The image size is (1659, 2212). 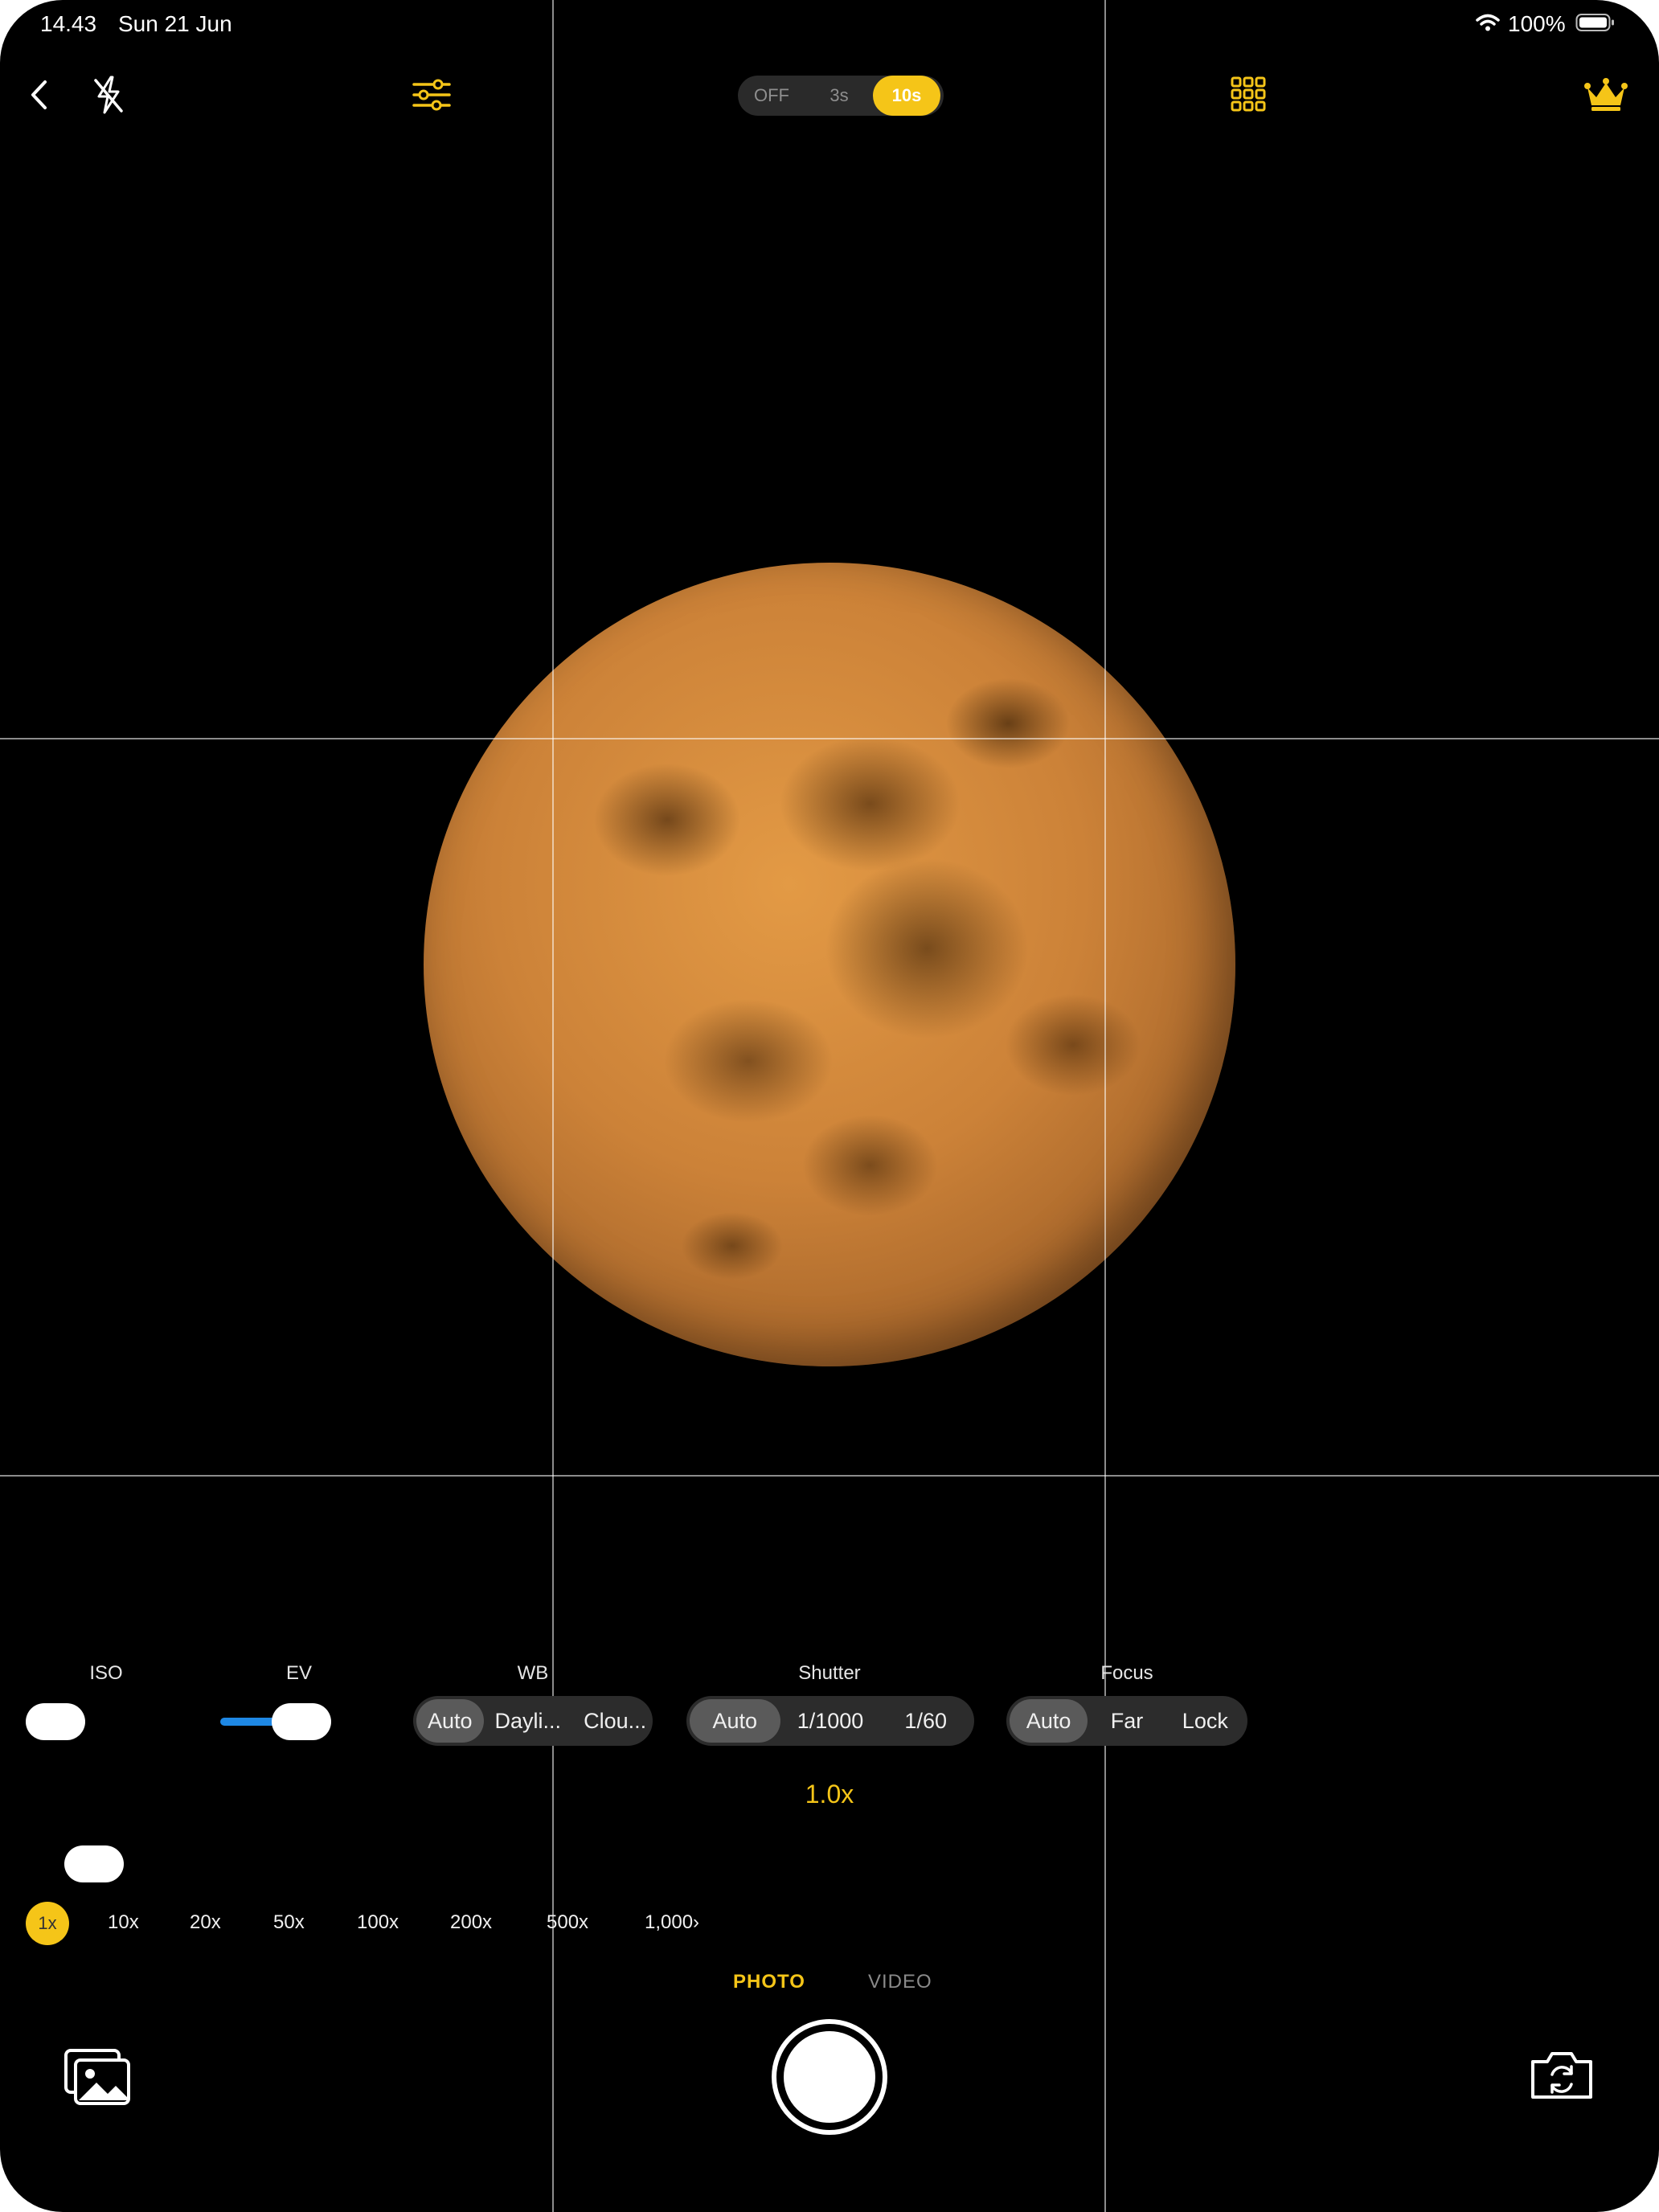 What do you see at coordinates (829, 1673) in the screenshot?
I see `shutter-label: Shutter` at bounding box center [829, 1673].